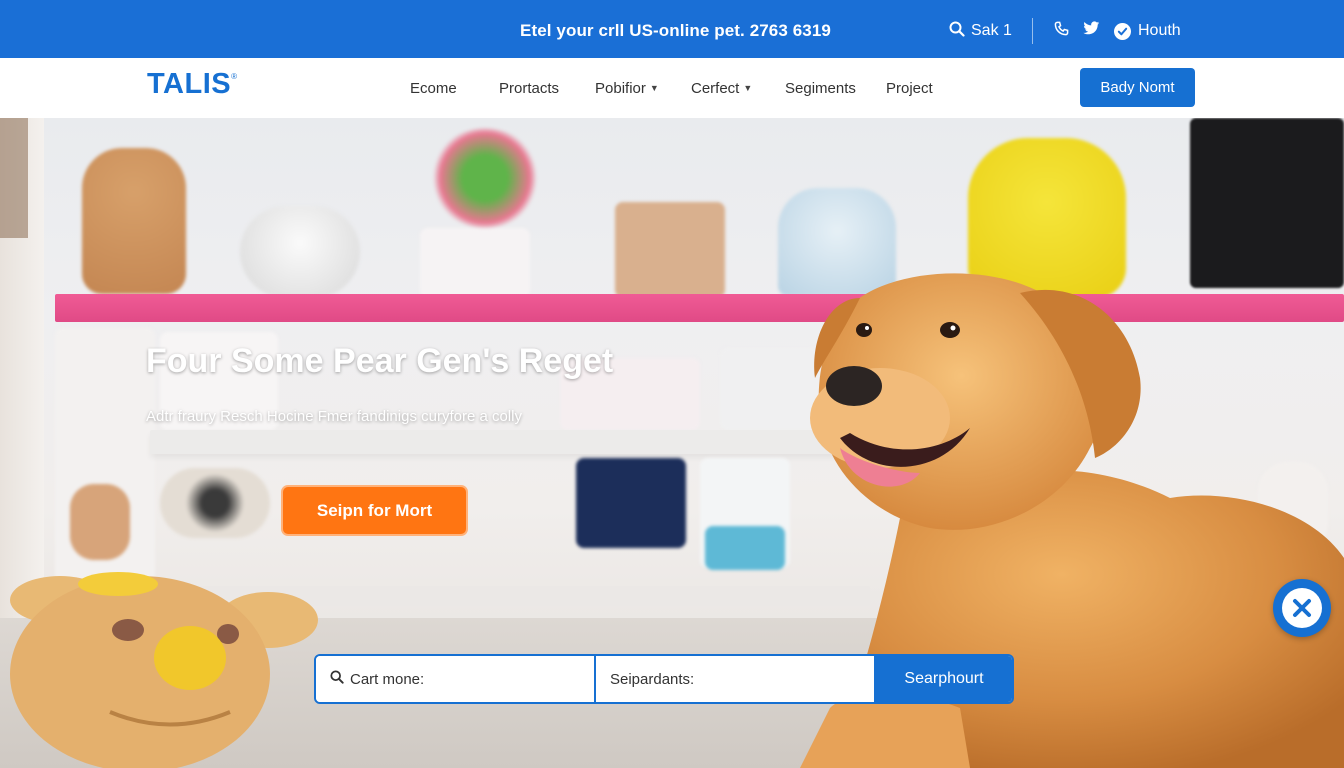 Image resolution: width=1344 pixels, height=768 pixels. Describe the element at coordinates (374, 510) in the screenshot. I see `hero-cta-button: Seipn for Mort` at that location.